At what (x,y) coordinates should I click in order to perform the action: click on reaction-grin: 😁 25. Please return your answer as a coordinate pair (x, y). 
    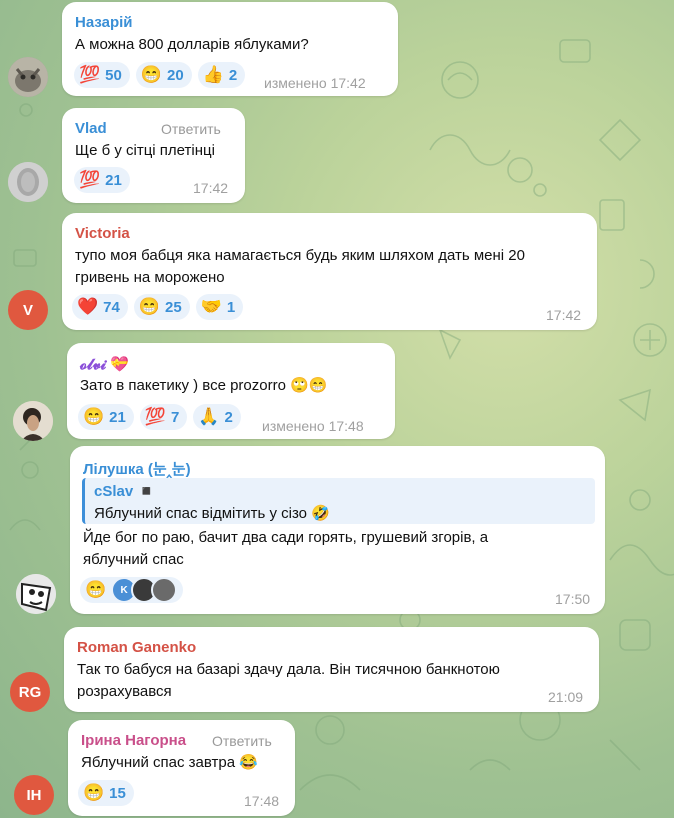
    Looking at the image, I should click on (161, 307).